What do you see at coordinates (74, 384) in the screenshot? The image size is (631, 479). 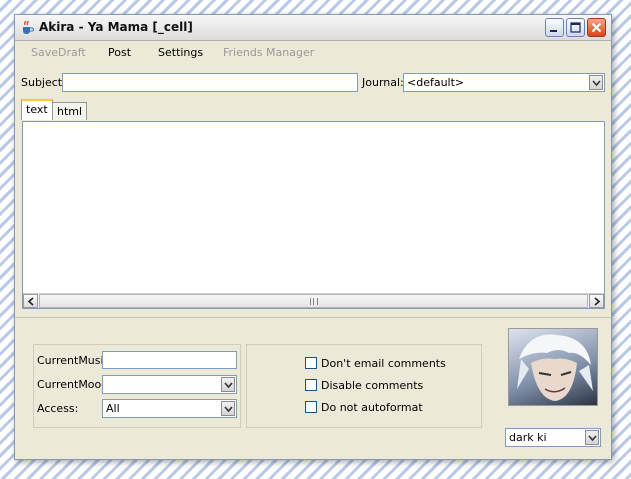 I see `current-mood-label: CurrentMood:` at bounding box center [74, 384].